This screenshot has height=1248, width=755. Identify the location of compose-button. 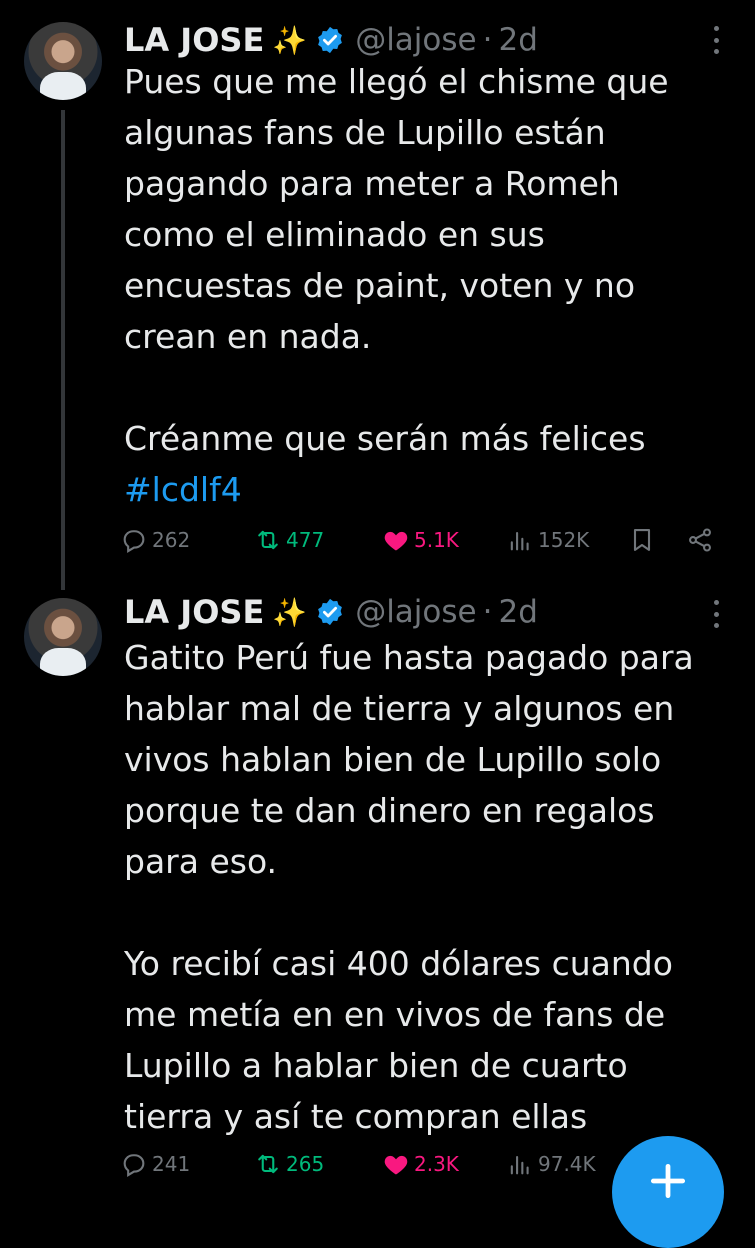
(668, 1192).